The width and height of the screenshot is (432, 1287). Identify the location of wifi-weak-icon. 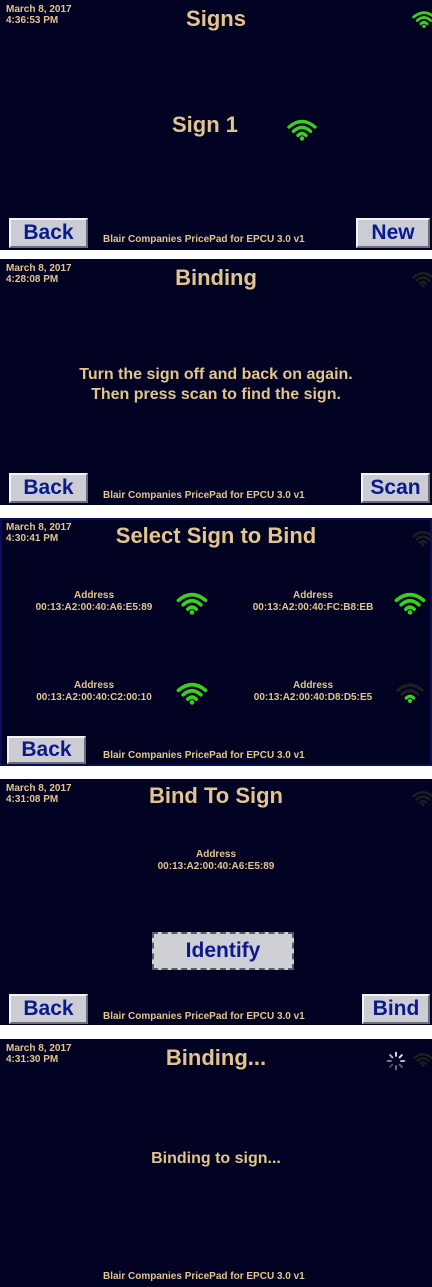
(410, 693).